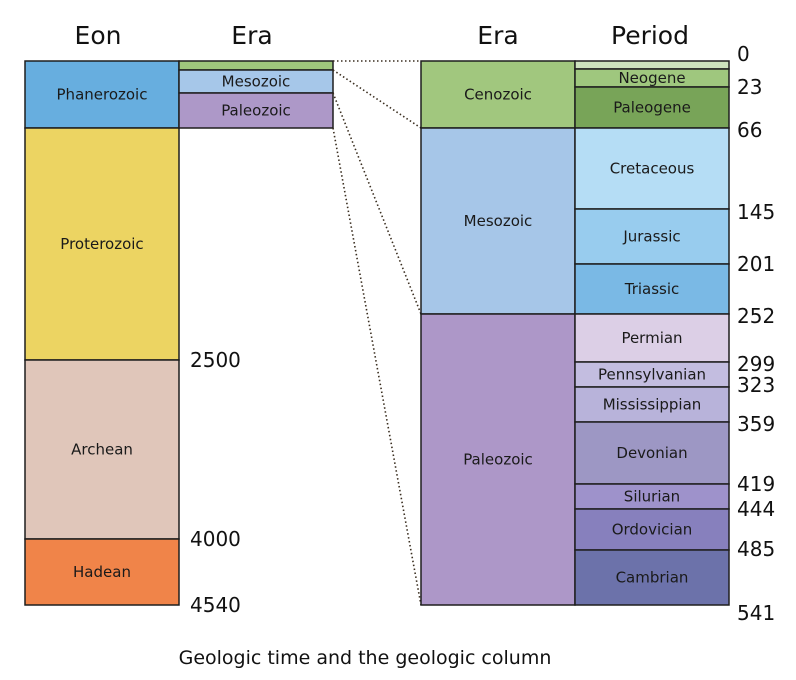 This screenshot has width=796, height=680. I want to click on period-mississippian-label: Mississippian, so click(652, 405).